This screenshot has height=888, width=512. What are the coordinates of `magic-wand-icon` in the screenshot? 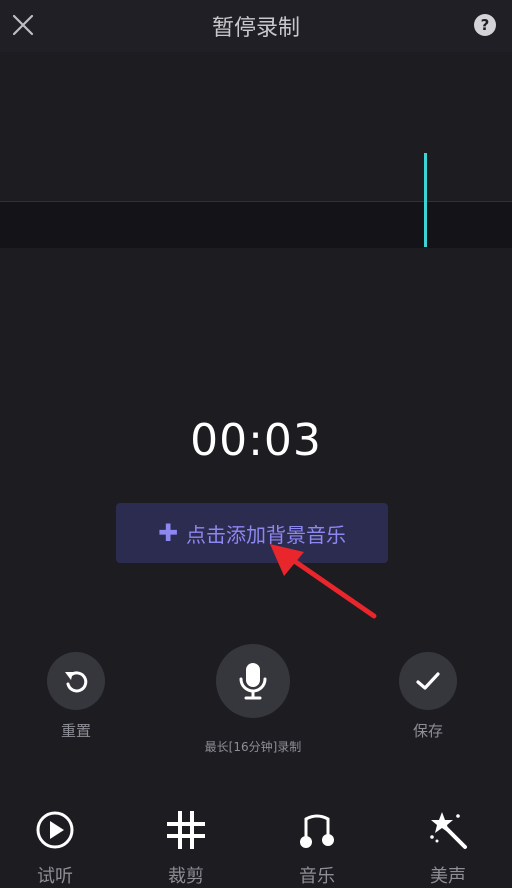 It's located at (448, 830).